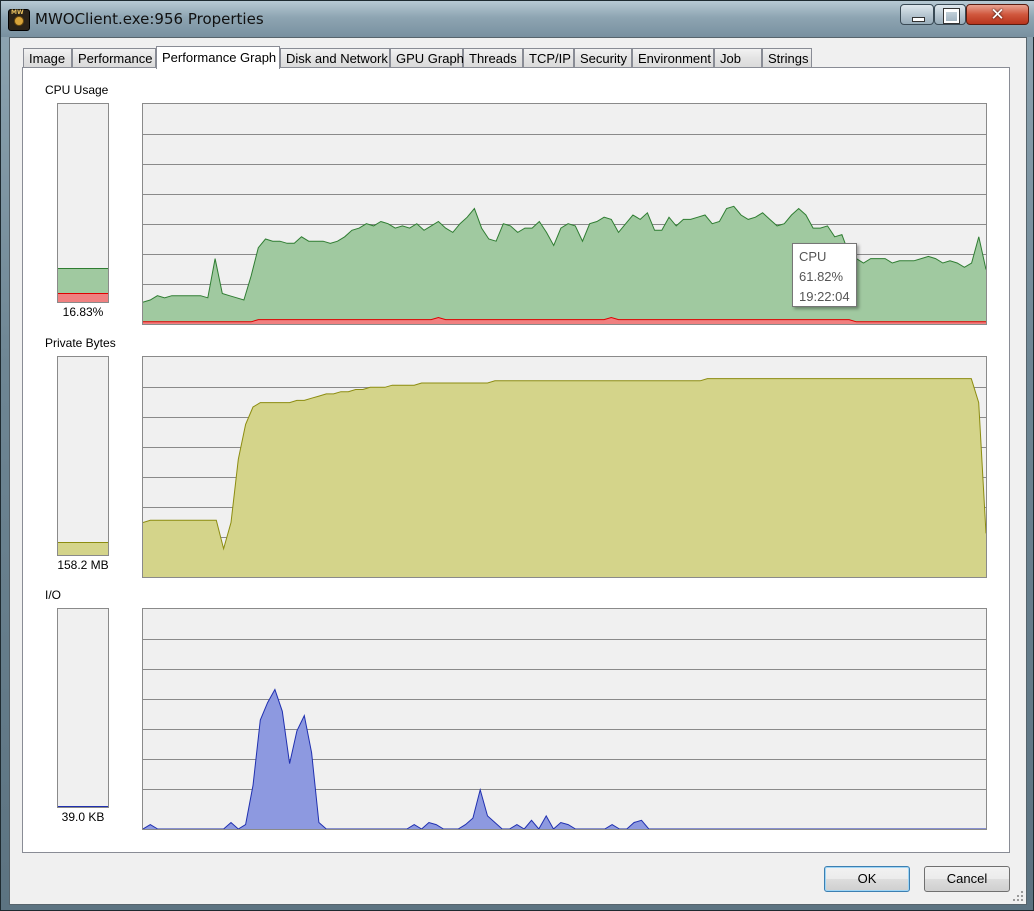 The image size is (1034, 911). What do you see at coordinates (738, 58) in the screenshot?
I see `tab-job: Job` at bounding box center [738, 58].